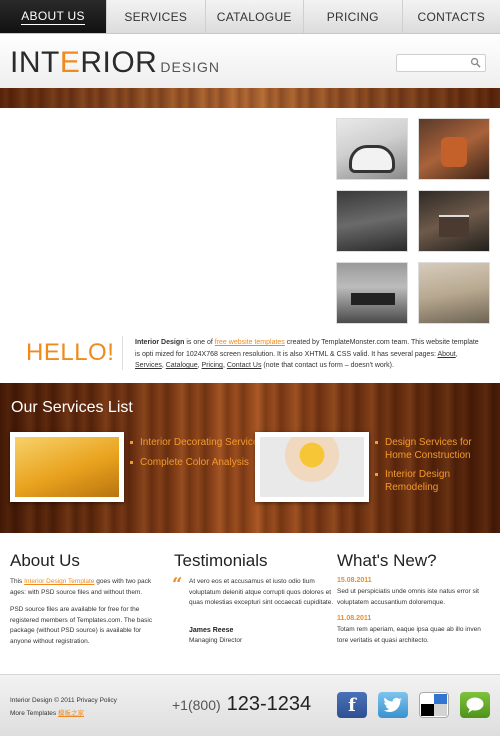  I want to click on testimonial-role: Managing Director, so click(216, 640).